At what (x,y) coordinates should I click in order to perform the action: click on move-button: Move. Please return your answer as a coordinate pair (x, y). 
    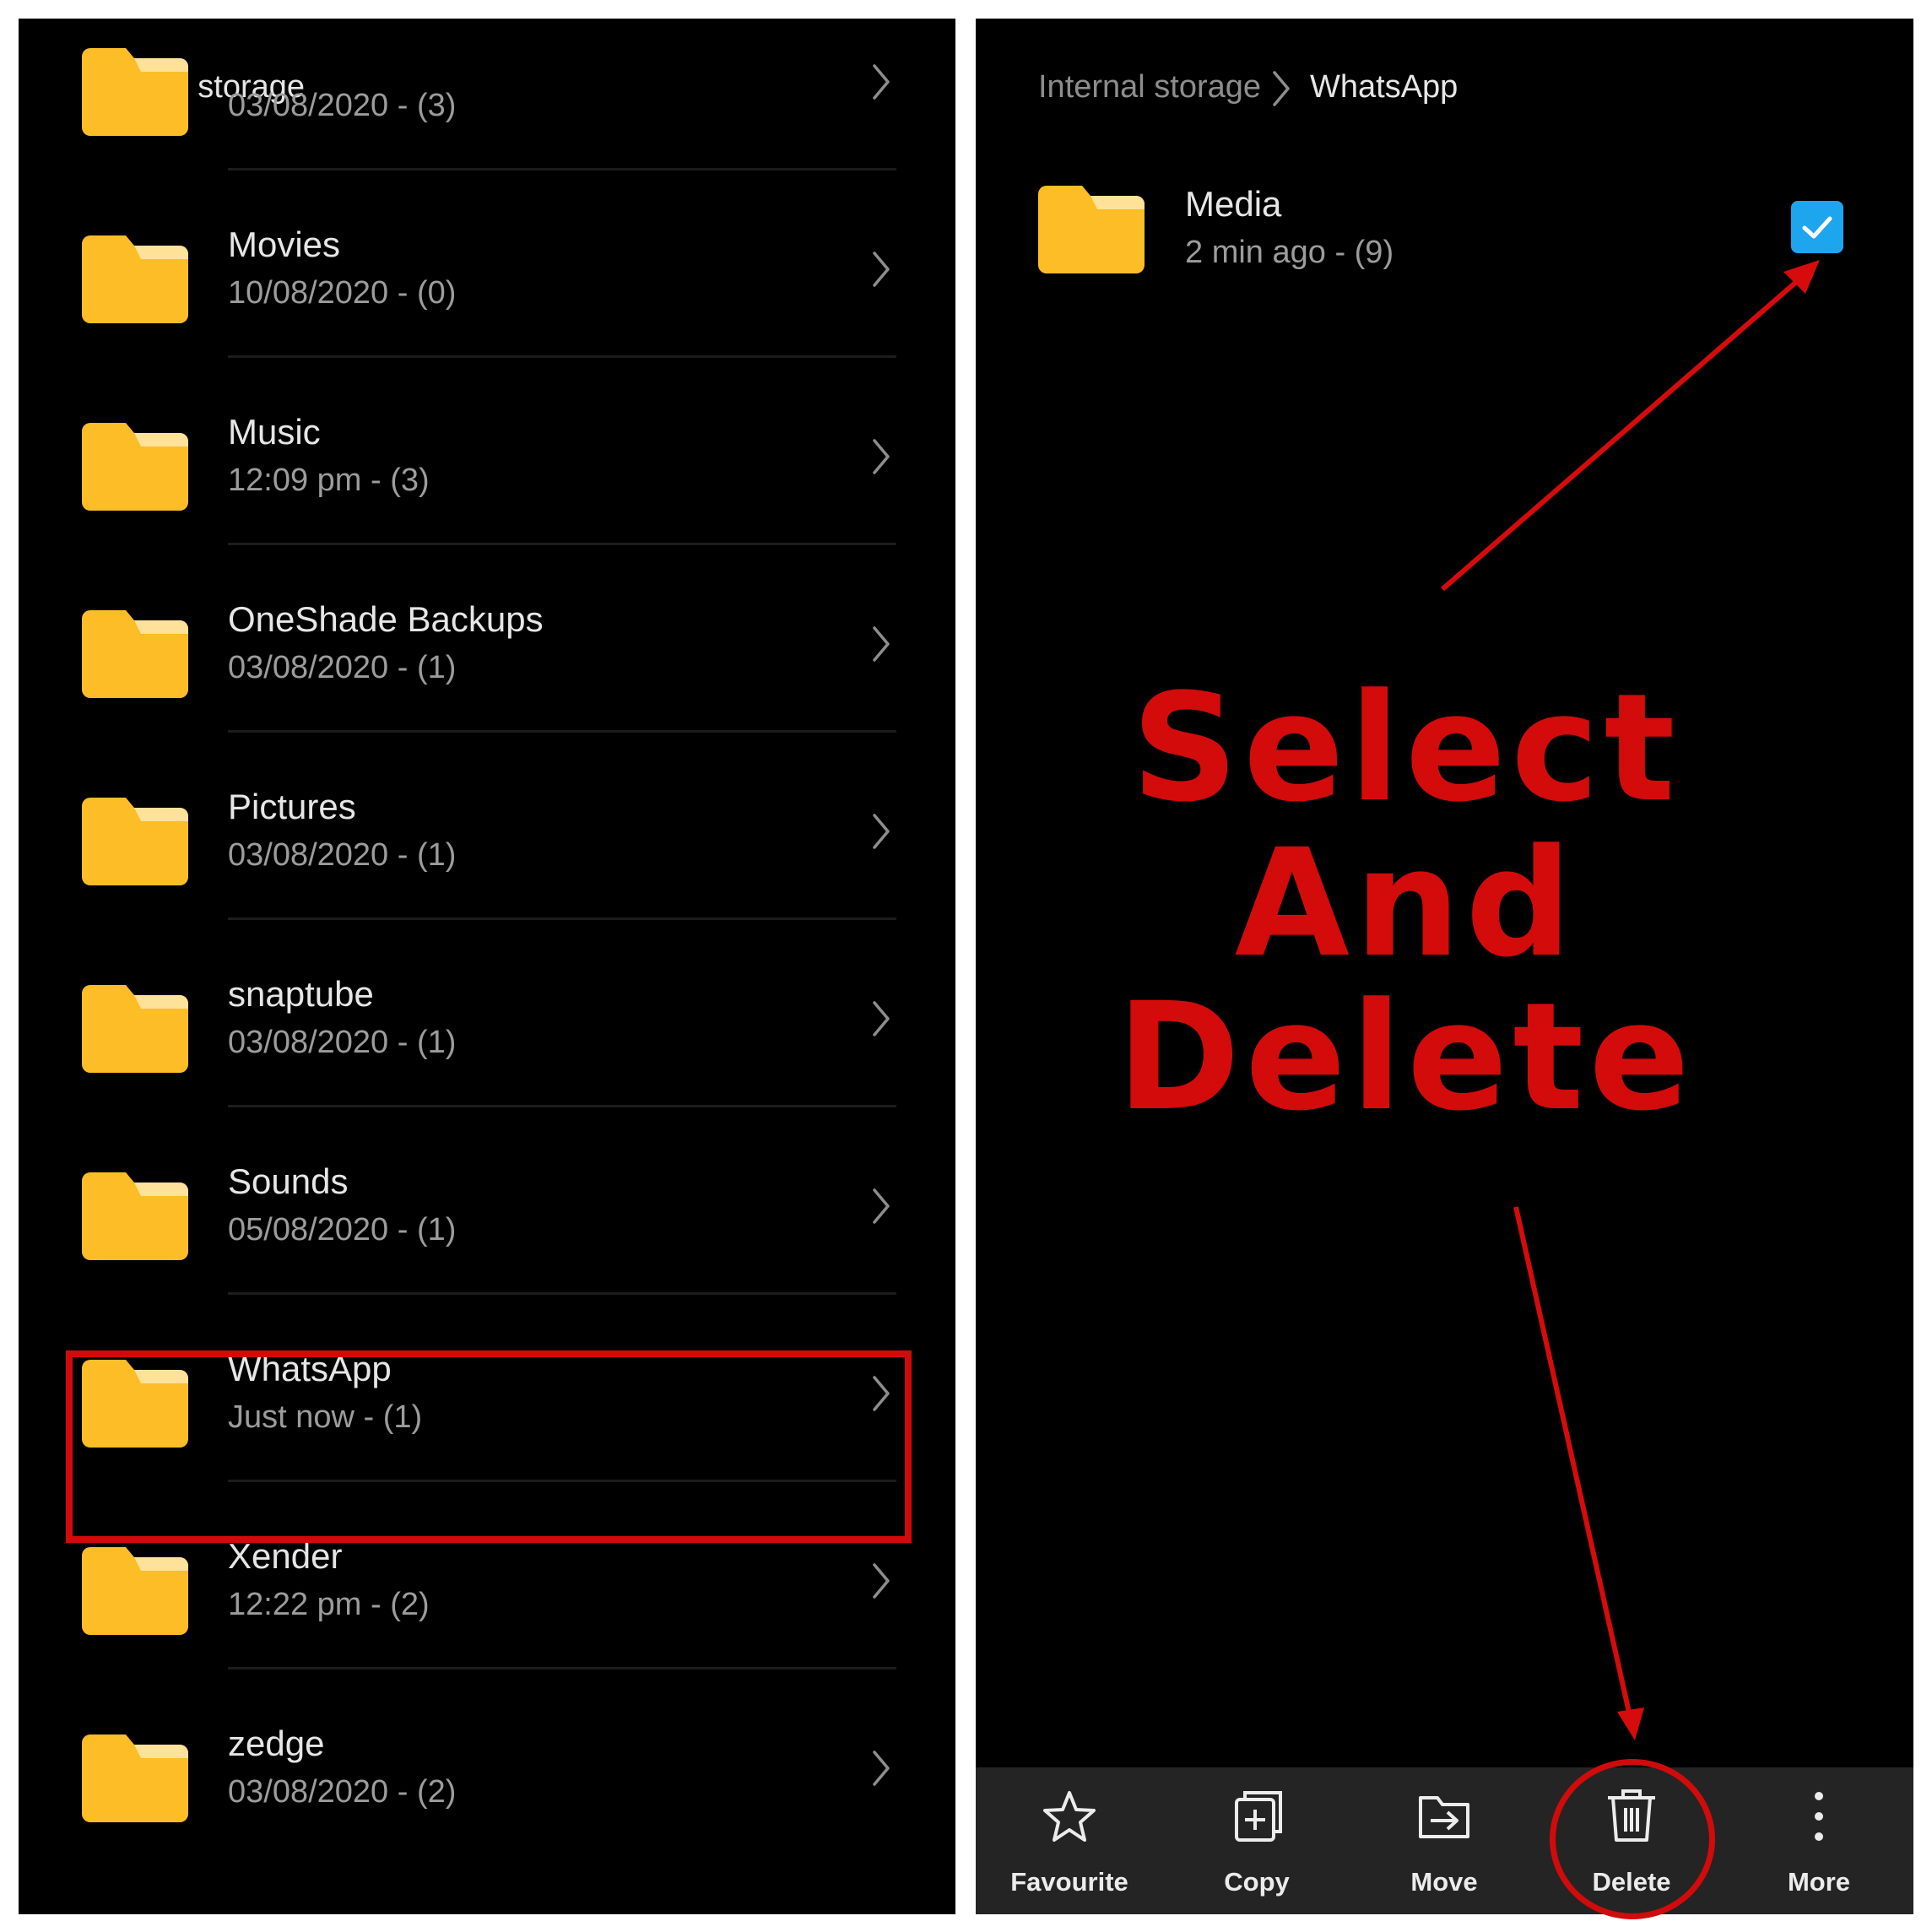
    Looking at the image, I should click on (1444, 1840).